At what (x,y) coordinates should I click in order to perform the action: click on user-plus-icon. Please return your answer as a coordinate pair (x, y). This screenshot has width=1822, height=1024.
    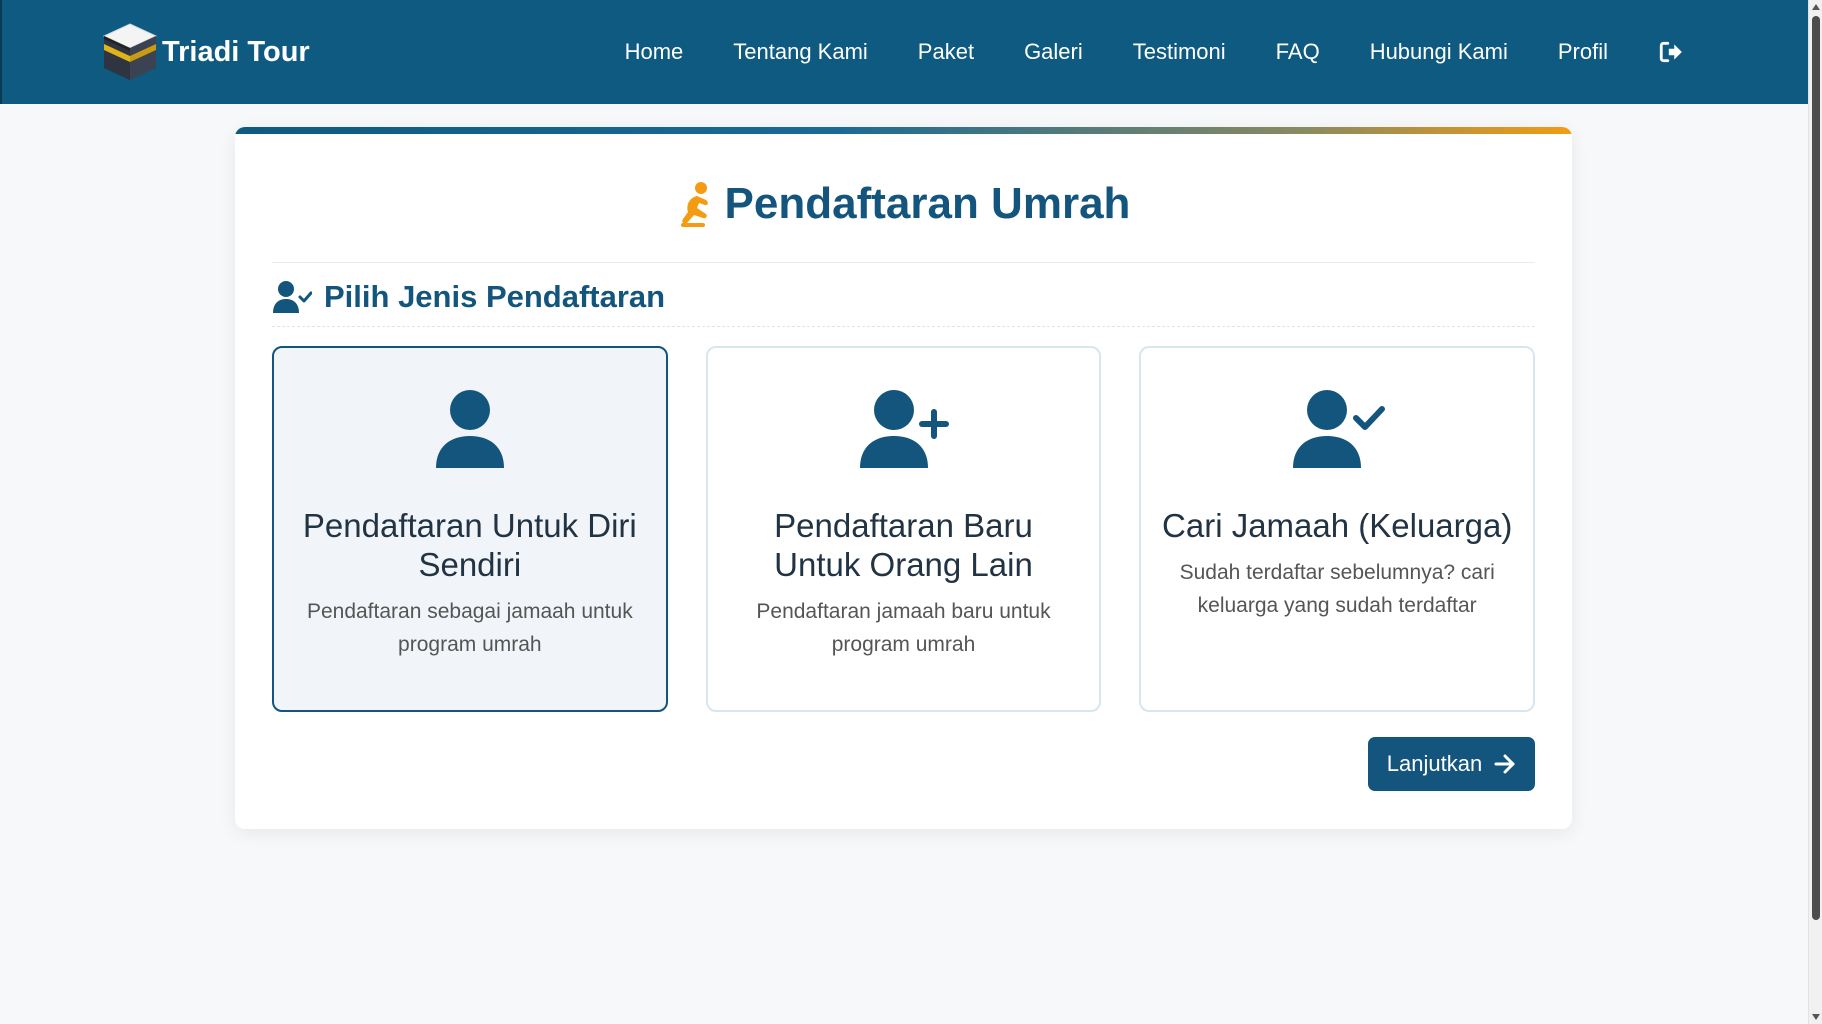
    Looking at the image, I should click on (904, 429).